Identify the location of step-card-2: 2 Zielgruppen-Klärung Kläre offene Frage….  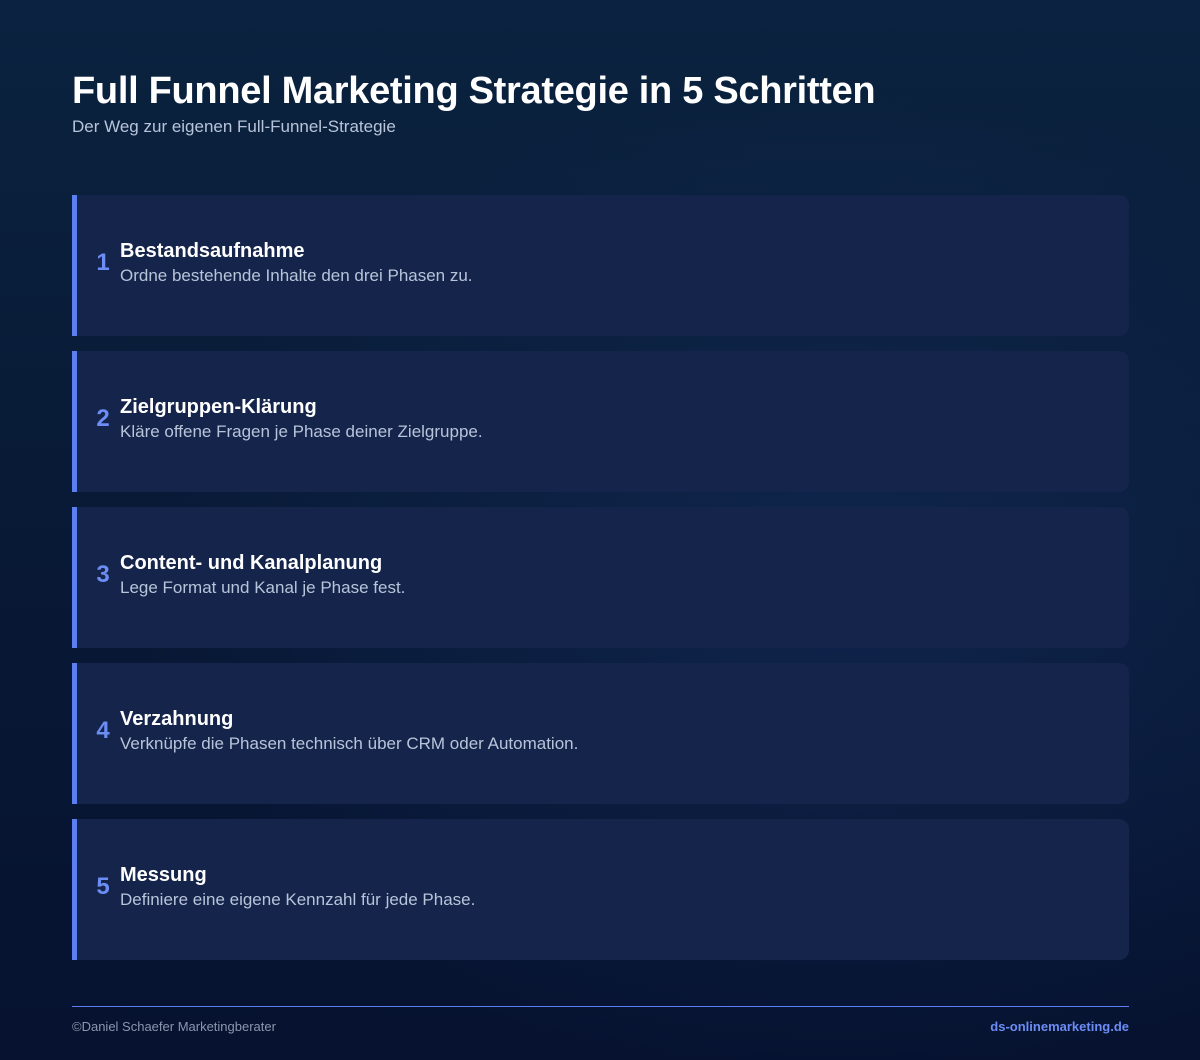
(600, 421).